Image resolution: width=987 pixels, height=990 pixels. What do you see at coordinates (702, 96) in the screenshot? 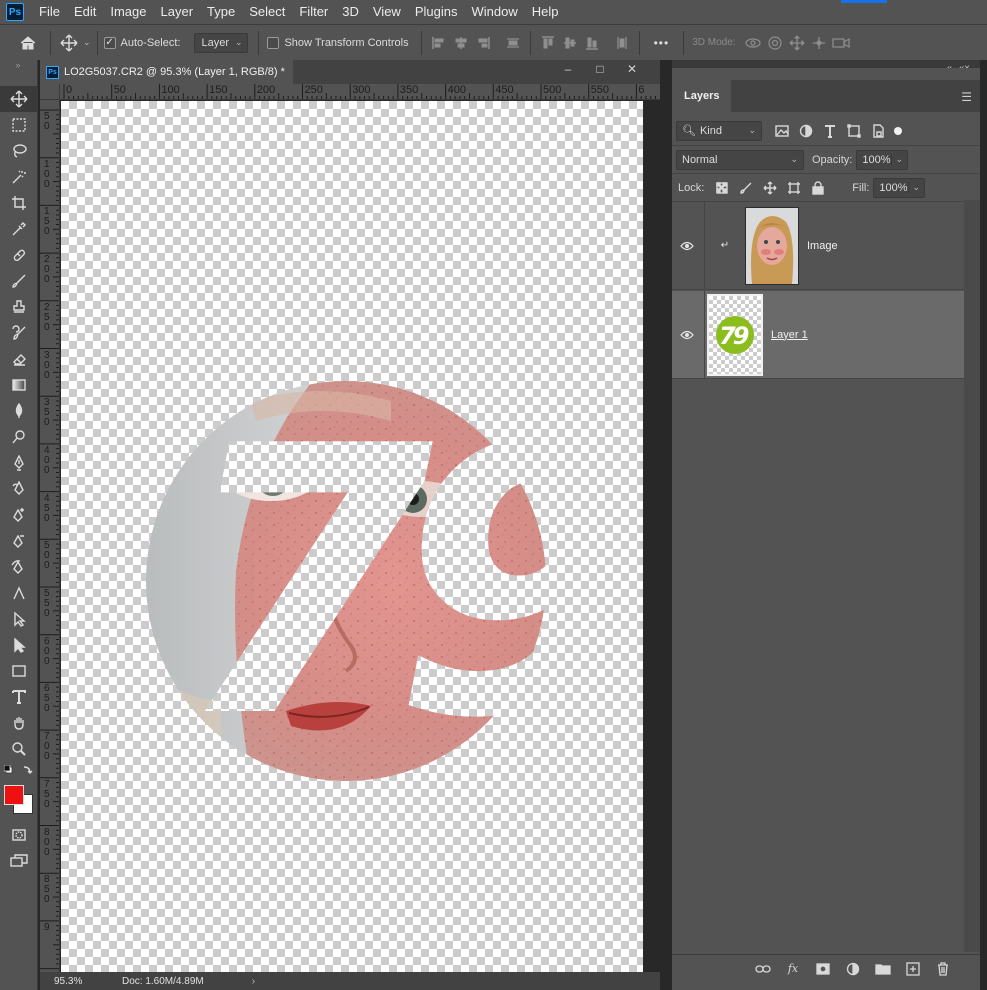
I see `layers-tab: Layers` at bounding box center [702, 96].